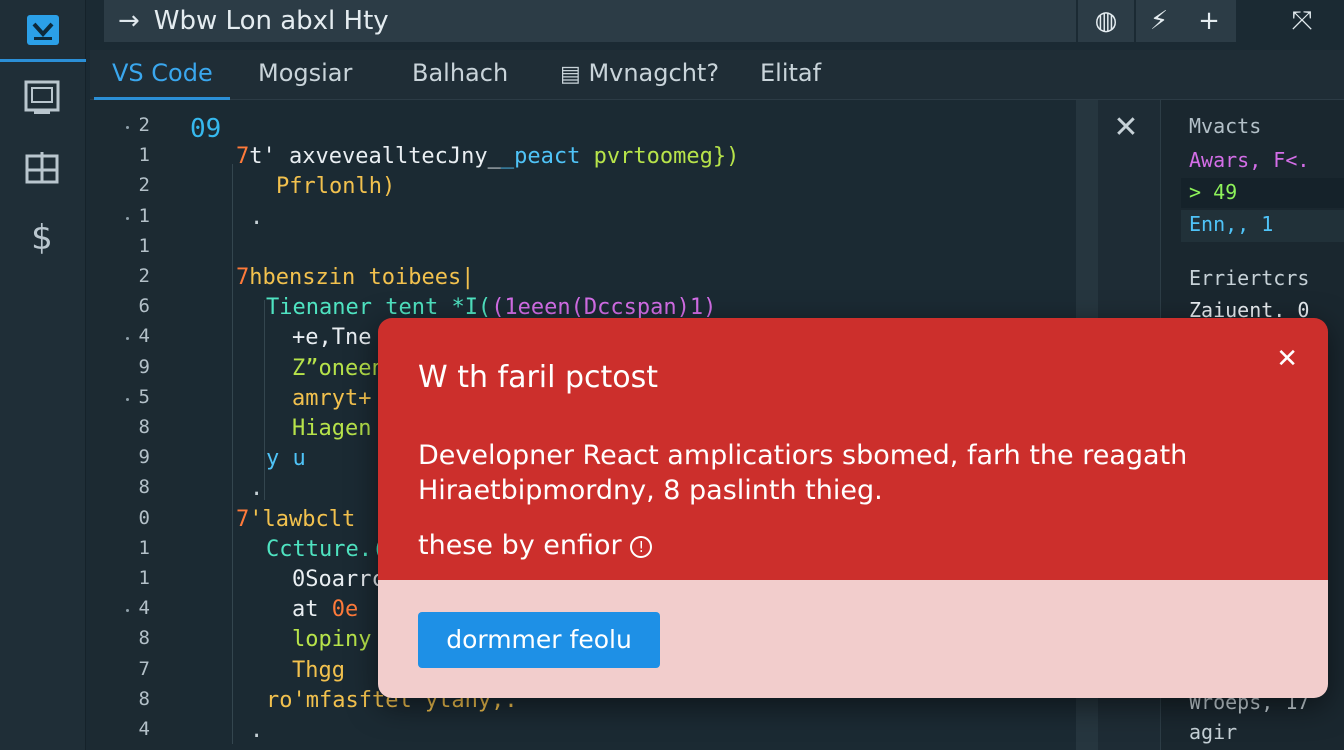  What do you see at coordinates (43, 31) in the screenshot?
I see `logo-icon` at bounding box center [43, 31].